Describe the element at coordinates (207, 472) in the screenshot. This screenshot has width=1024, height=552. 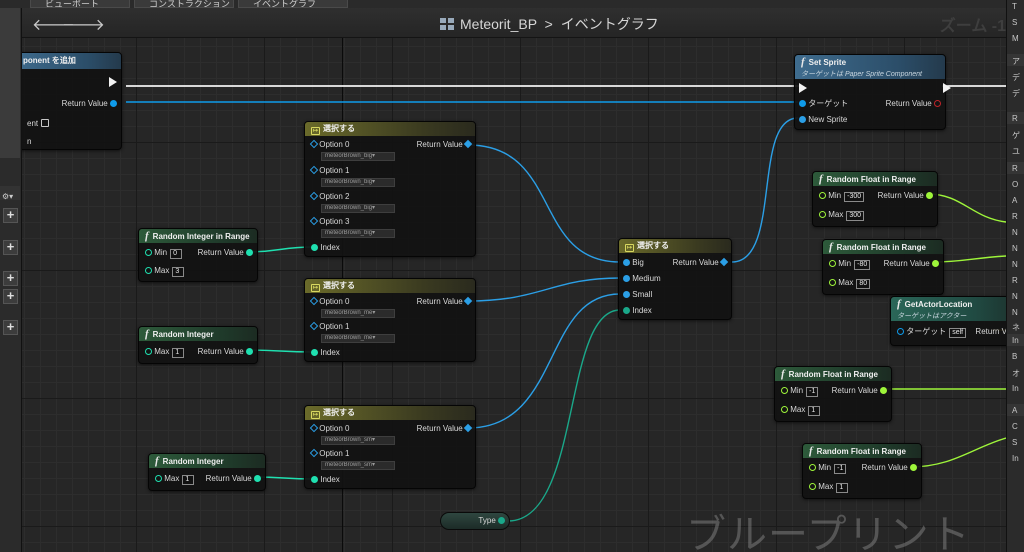
I see `random-integer-node-2: f Random Integer Max 1 Return Value` at that location.